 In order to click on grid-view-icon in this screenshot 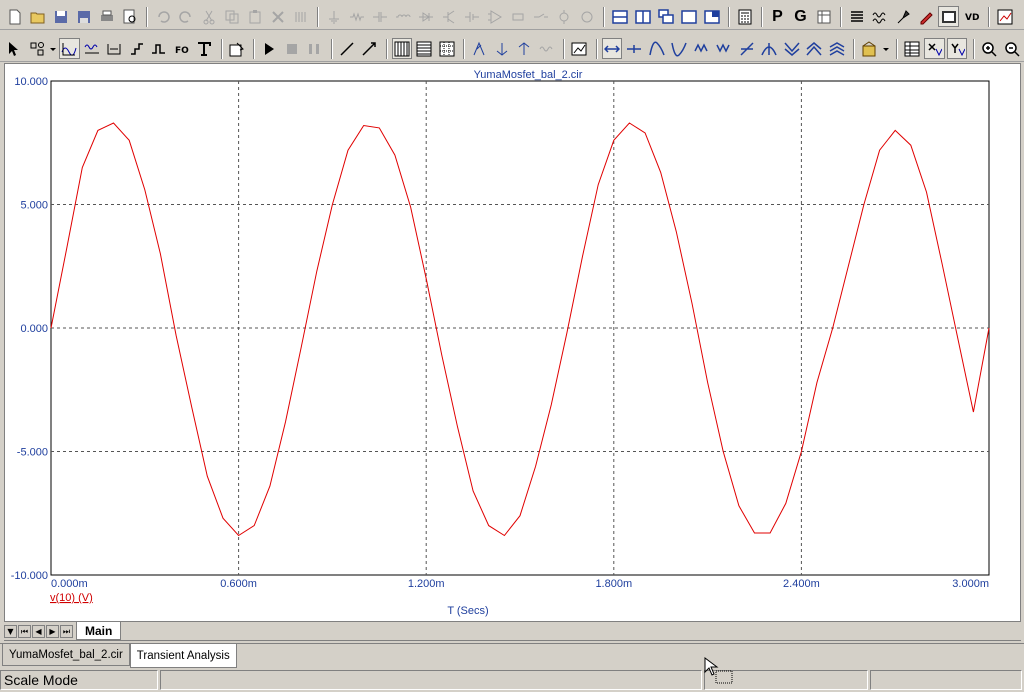, I will do `click(823, 16)`.